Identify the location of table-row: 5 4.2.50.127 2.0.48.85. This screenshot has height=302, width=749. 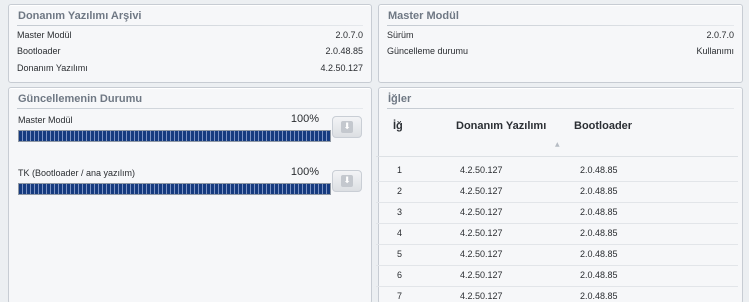
(557, 255).